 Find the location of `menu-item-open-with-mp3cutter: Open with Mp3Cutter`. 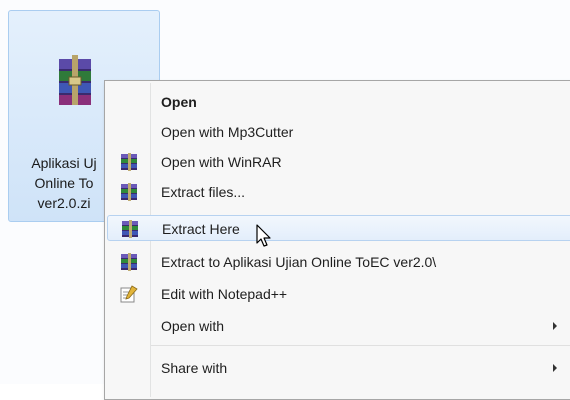

menu-item-open-with-mp3cutter: Open with Mp3Cutter is located at coordinates (338, 132).